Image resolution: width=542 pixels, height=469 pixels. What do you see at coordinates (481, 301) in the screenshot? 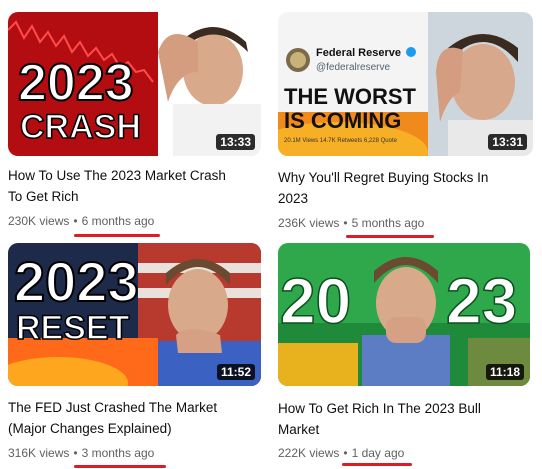
I see `thumbnail-text-right: 23` at bounding box center [481, 301].